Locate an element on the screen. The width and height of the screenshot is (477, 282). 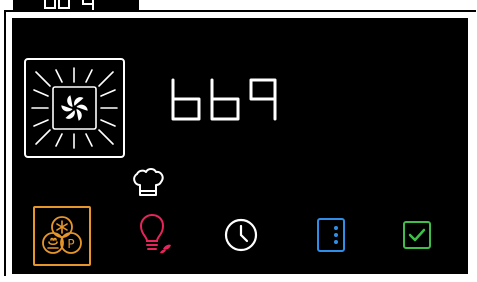
mode-button: P is located at coordinates (62, 236).